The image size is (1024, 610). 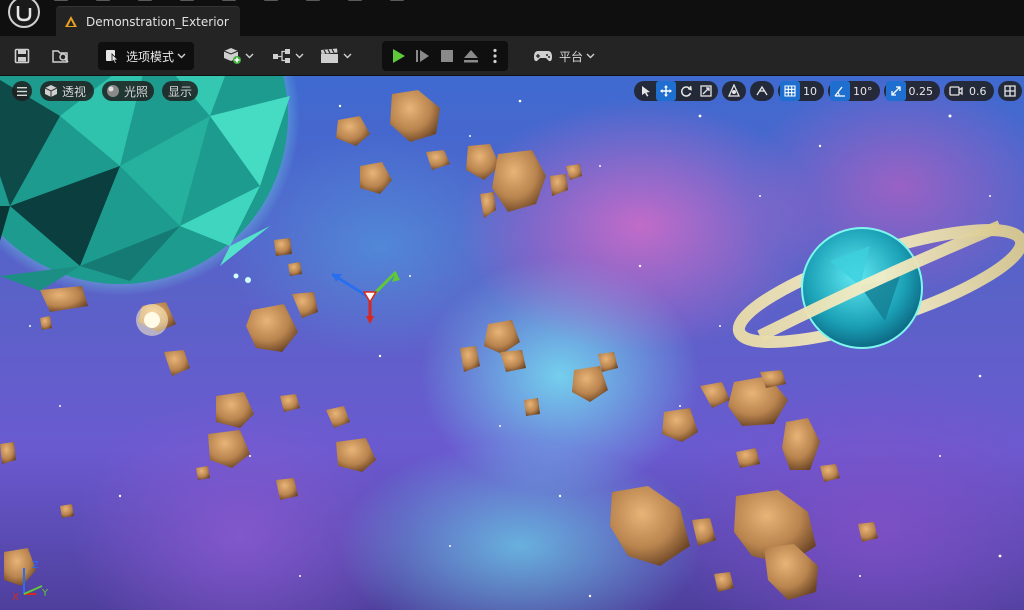 I want to click on clapper-icon, so click(x=329, y=55).